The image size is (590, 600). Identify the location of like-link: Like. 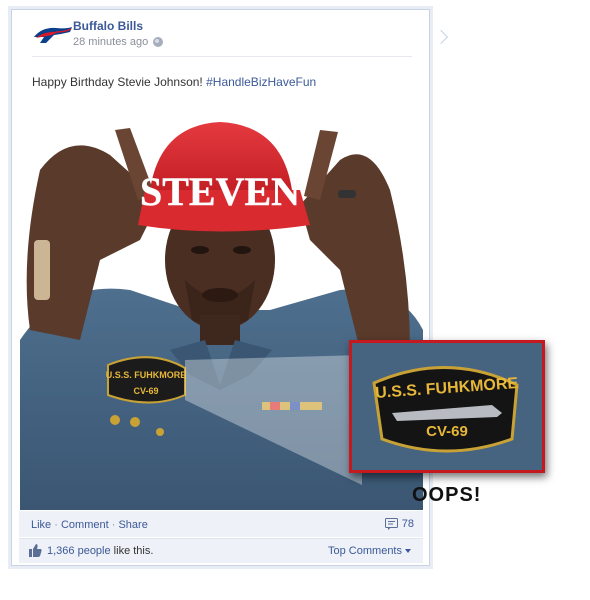
(41, 525).